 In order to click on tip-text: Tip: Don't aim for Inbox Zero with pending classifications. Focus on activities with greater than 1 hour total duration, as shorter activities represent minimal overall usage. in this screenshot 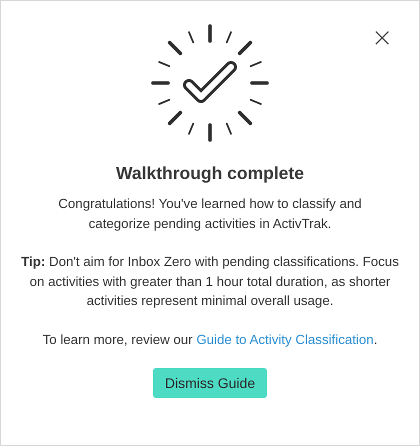, I will do `click(210, 281)`.